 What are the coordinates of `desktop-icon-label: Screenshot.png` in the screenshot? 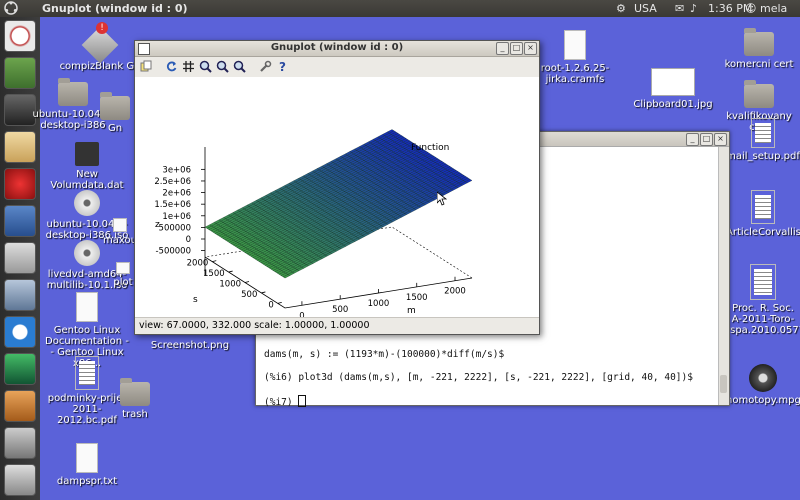 It's located at (190, 345).